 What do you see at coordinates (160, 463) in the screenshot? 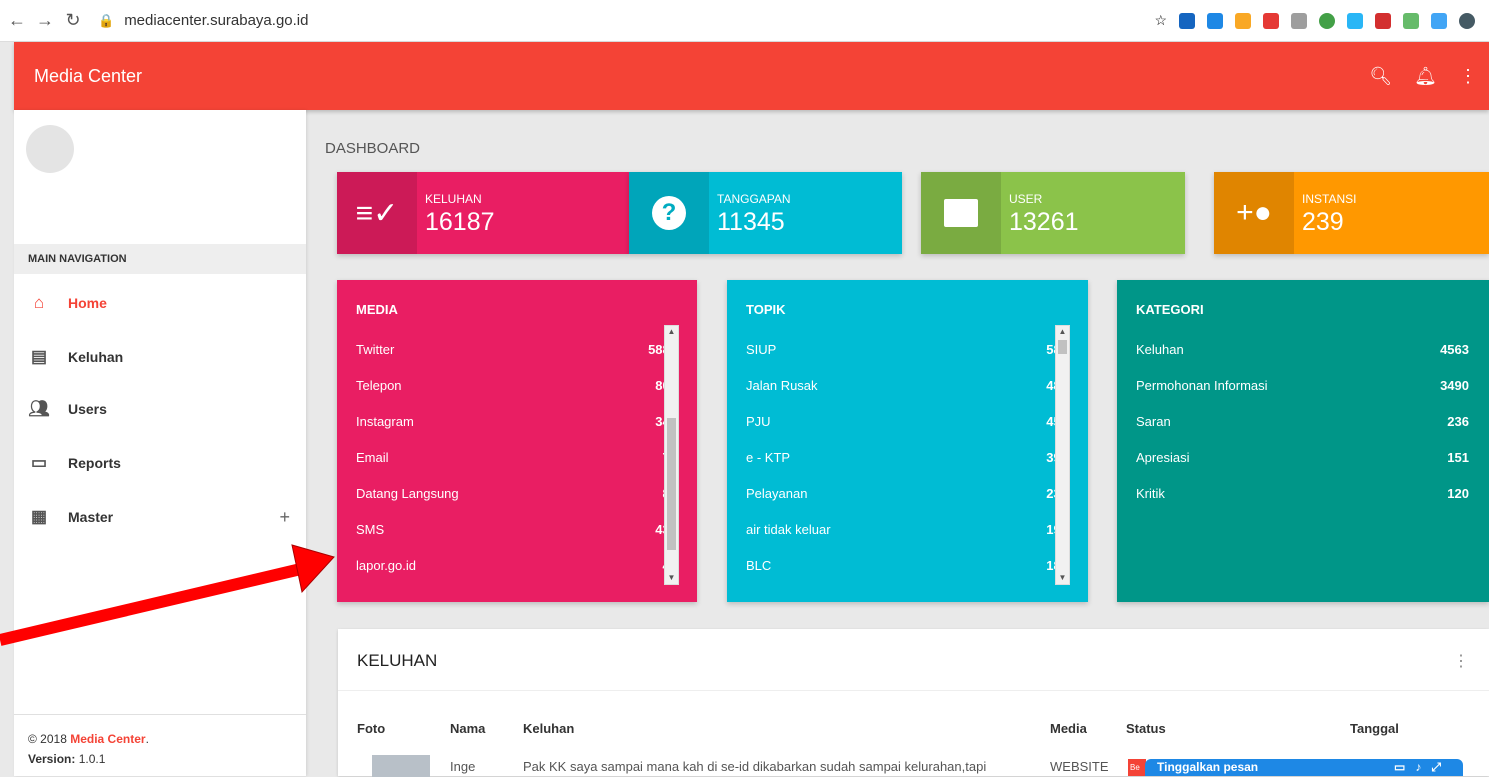
I see `sidebar-item-reports: ▭ Reports` at bounding box center [160, 463].